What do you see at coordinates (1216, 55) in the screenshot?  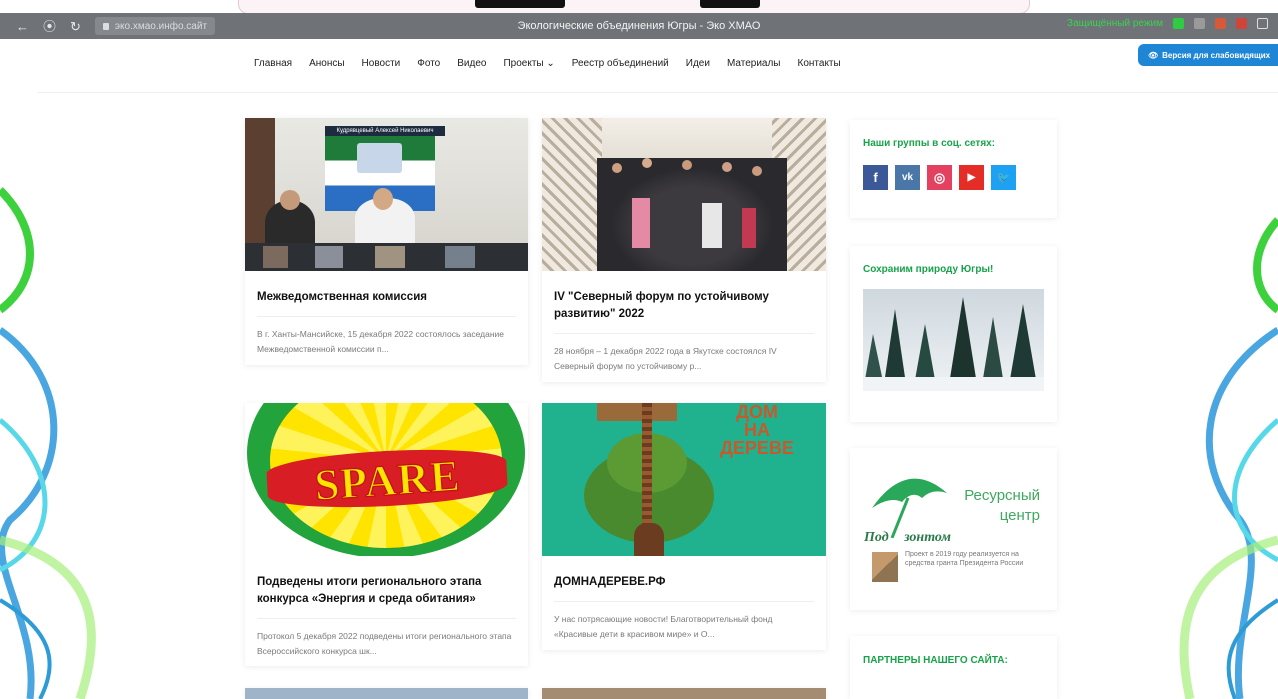 I see `low-vision-label: Версия для слабовидящих` at bounding box center [1216, 55].